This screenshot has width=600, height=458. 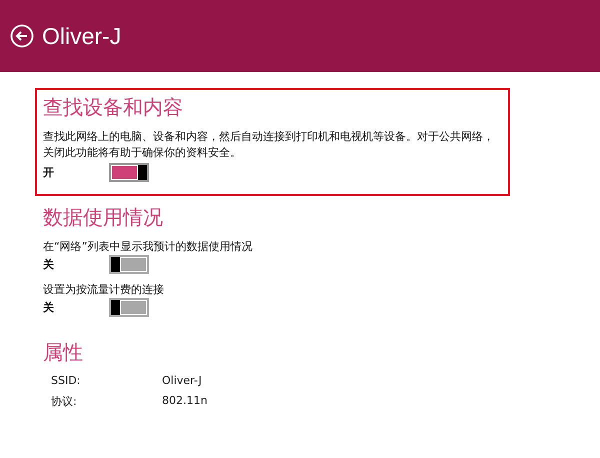 What do you see at coordinates (63, 352) in the screenshot?
I see `section-title: 属性` at bounding box center [63, 352].